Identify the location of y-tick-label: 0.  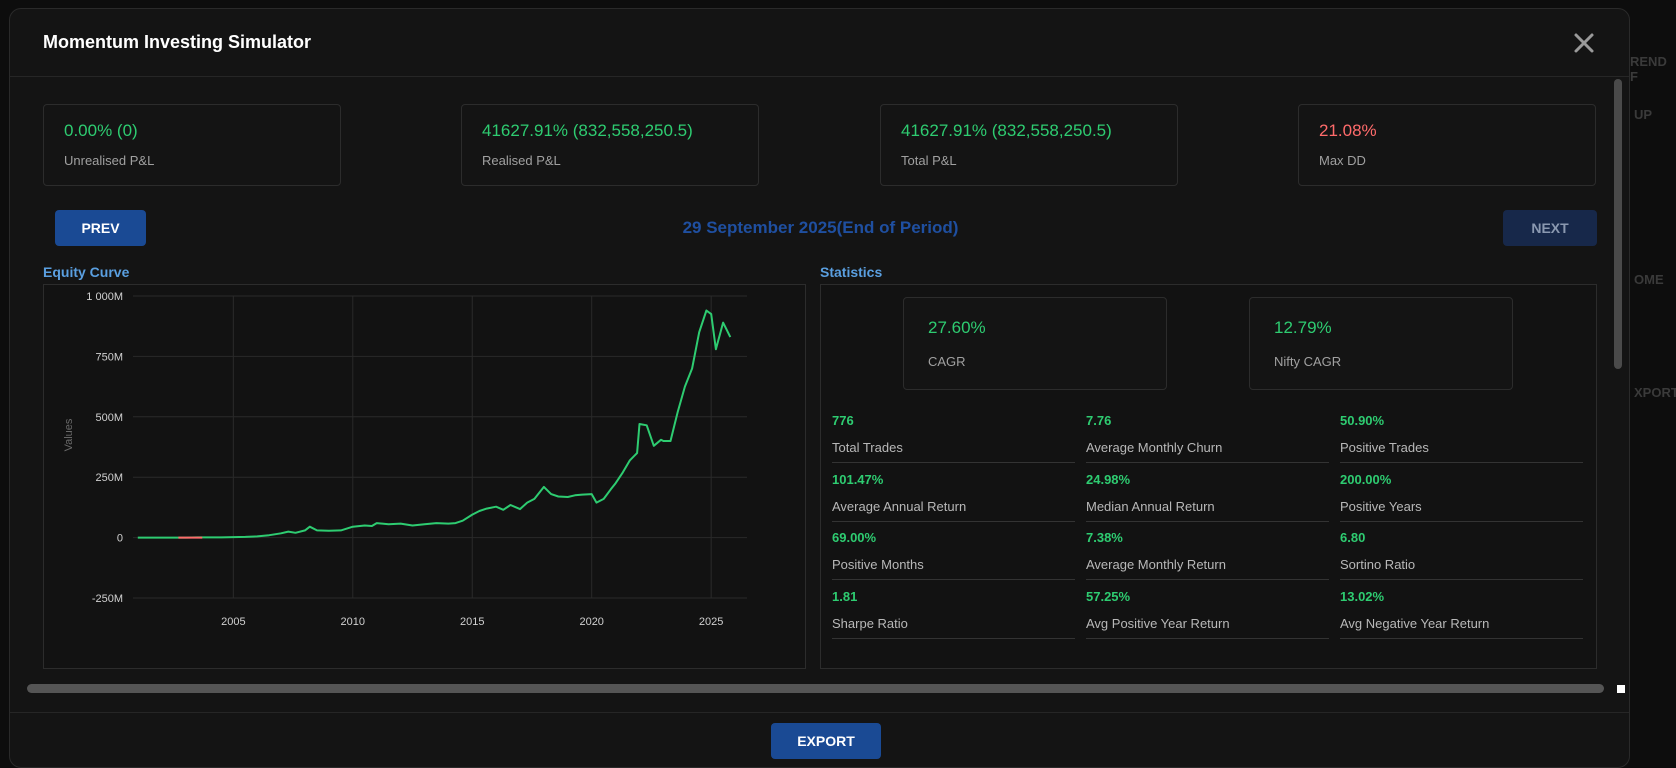
(120, 539).